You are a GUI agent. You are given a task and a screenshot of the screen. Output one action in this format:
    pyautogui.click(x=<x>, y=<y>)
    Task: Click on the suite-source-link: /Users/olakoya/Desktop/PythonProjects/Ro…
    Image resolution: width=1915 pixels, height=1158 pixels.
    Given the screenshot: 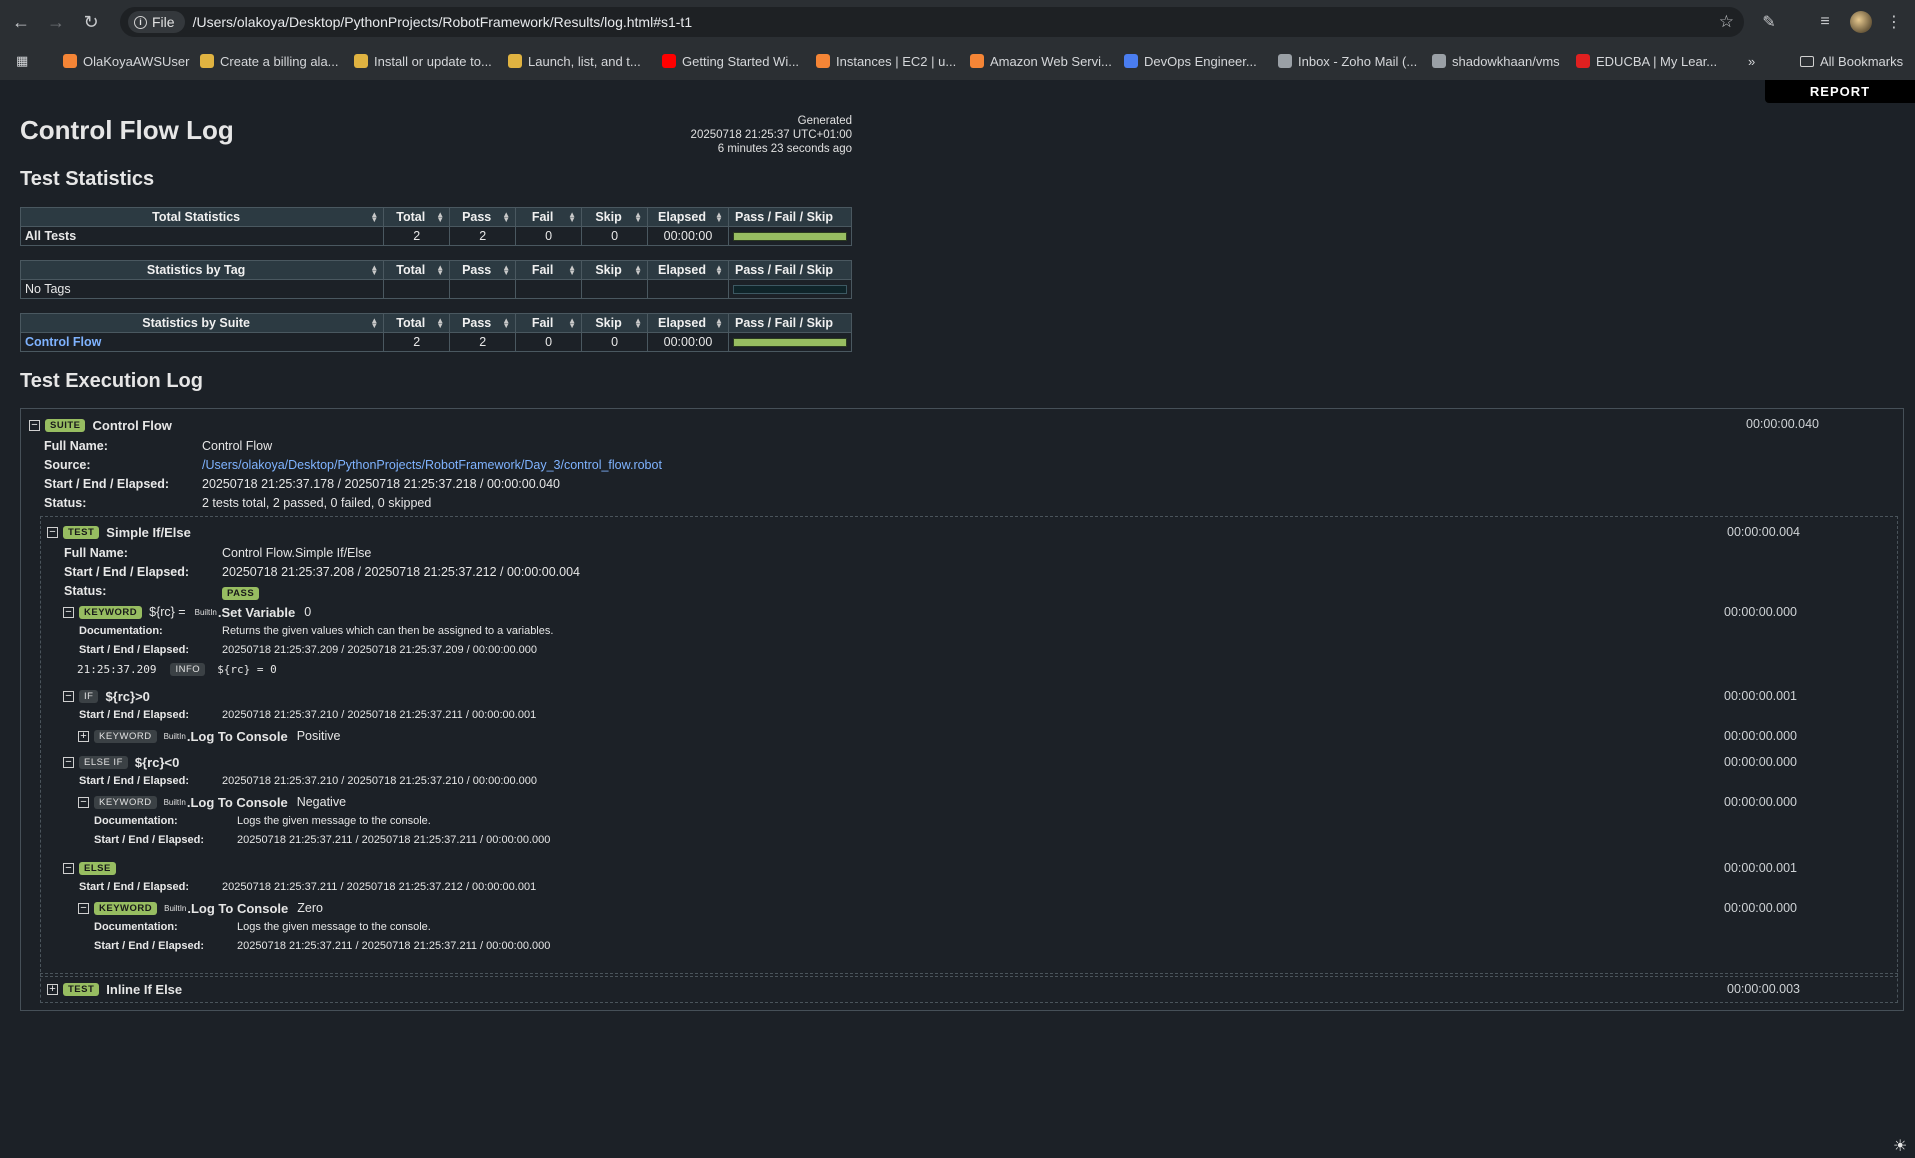 What is the action you would take?
    pyautogui.click(x=432, y=465)
    